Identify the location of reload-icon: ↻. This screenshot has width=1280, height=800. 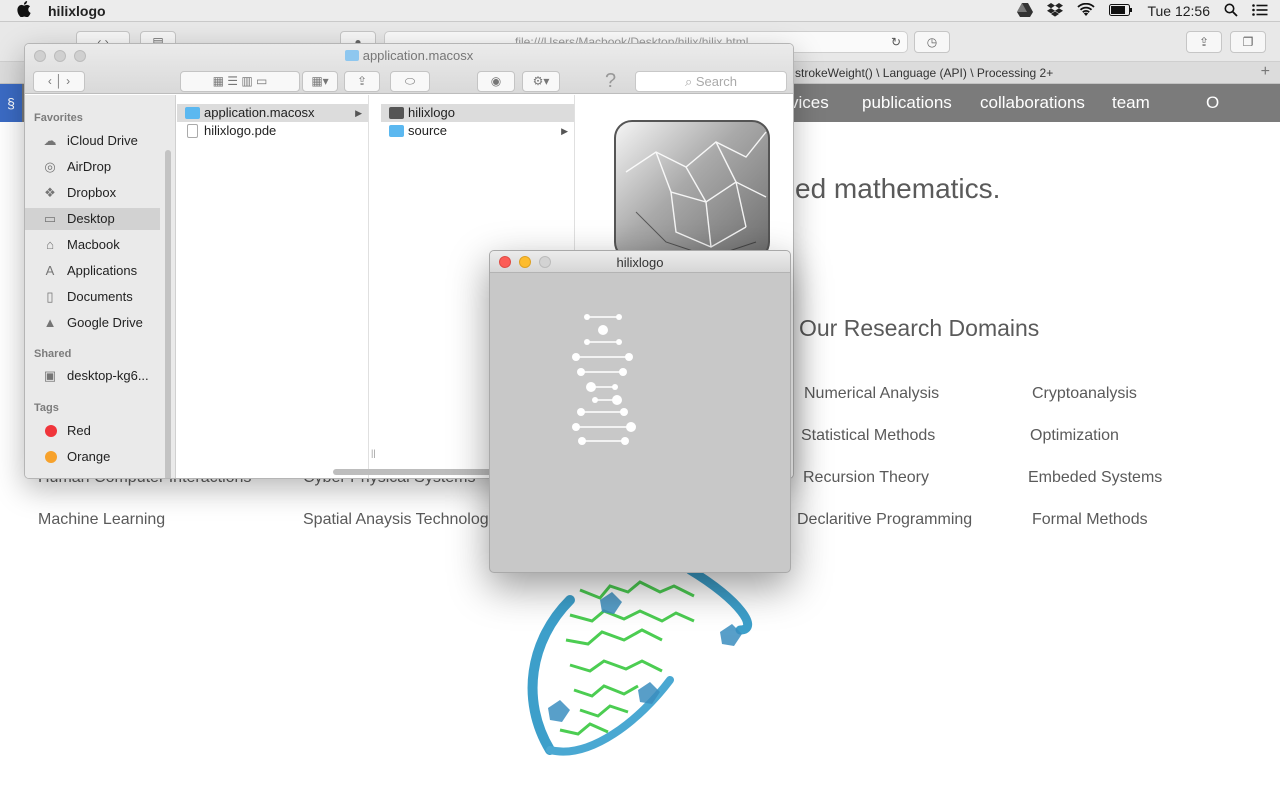
(896, 42).